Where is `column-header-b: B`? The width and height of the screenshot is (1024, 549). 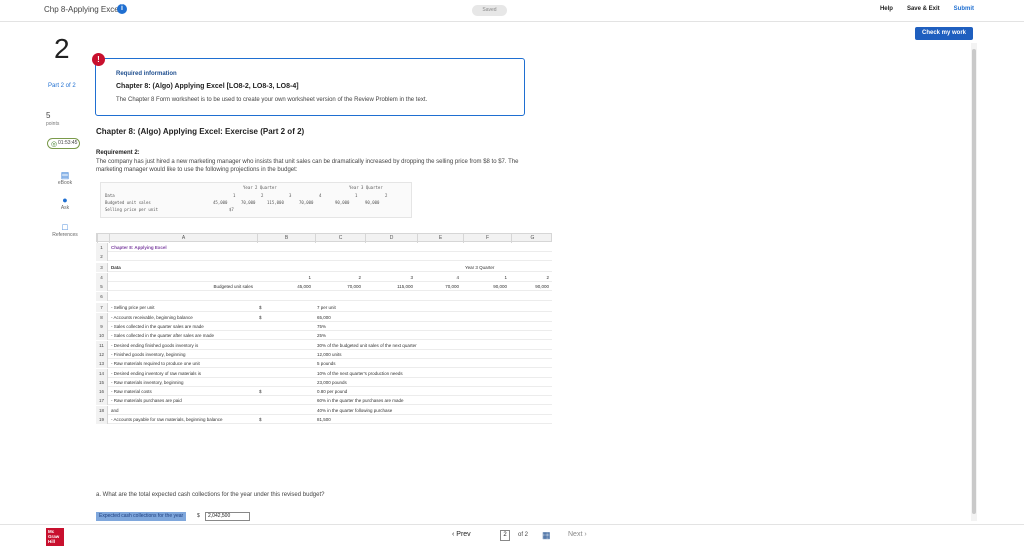 column-header-b: B is located at coordinates (286, 238).